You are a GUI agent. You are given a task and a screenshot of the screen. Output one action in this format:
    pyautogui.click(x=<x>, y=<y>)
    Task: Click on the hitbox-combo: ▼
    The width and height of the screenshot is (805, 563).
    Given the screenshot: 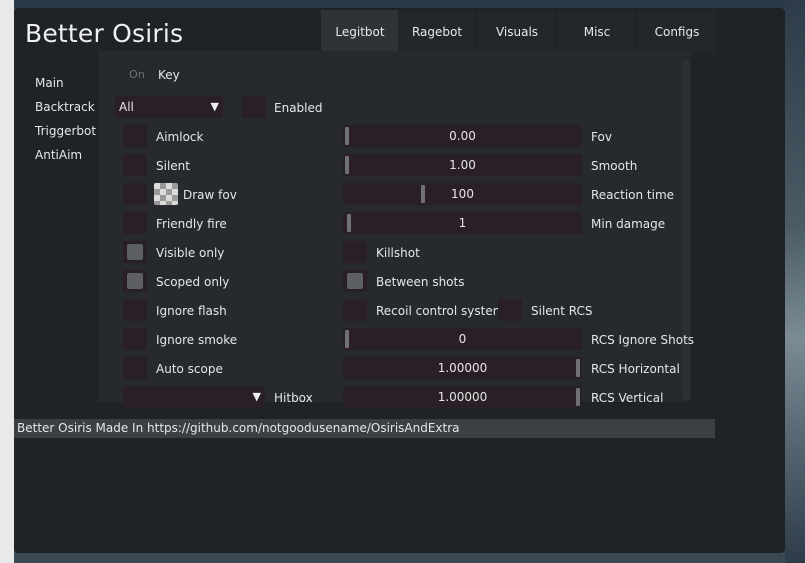 What is the action you would take?
    pyautogui.click(x=194, y=397)
    